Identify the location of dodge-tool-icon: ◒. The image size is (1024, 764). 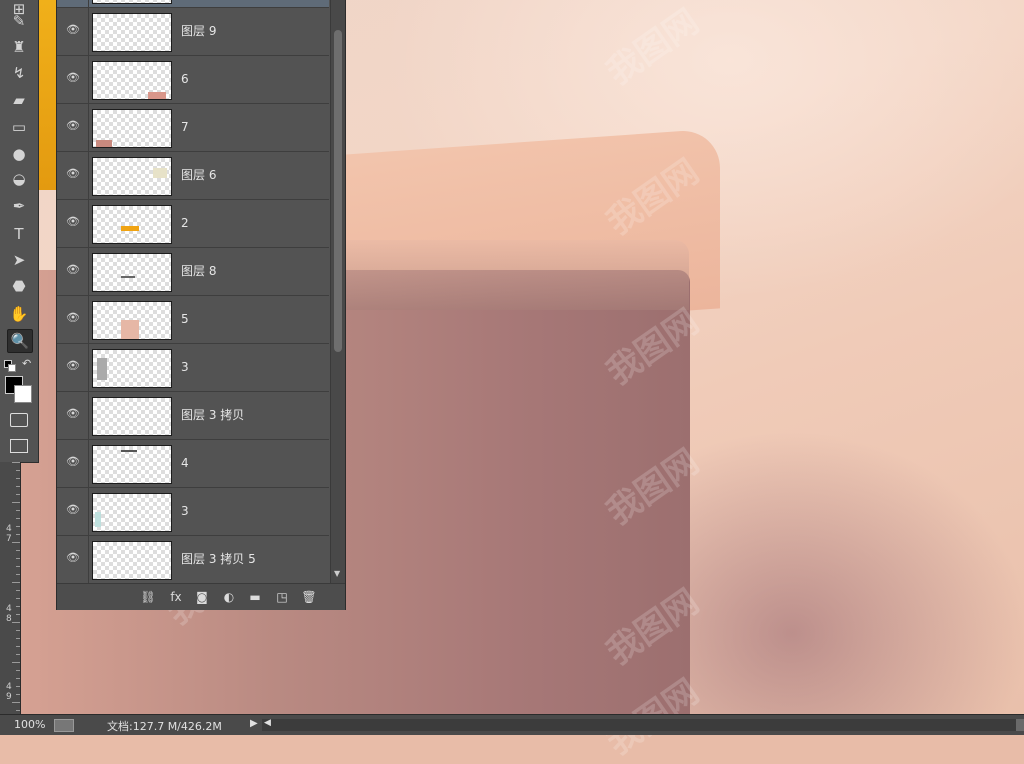
(19, 179).